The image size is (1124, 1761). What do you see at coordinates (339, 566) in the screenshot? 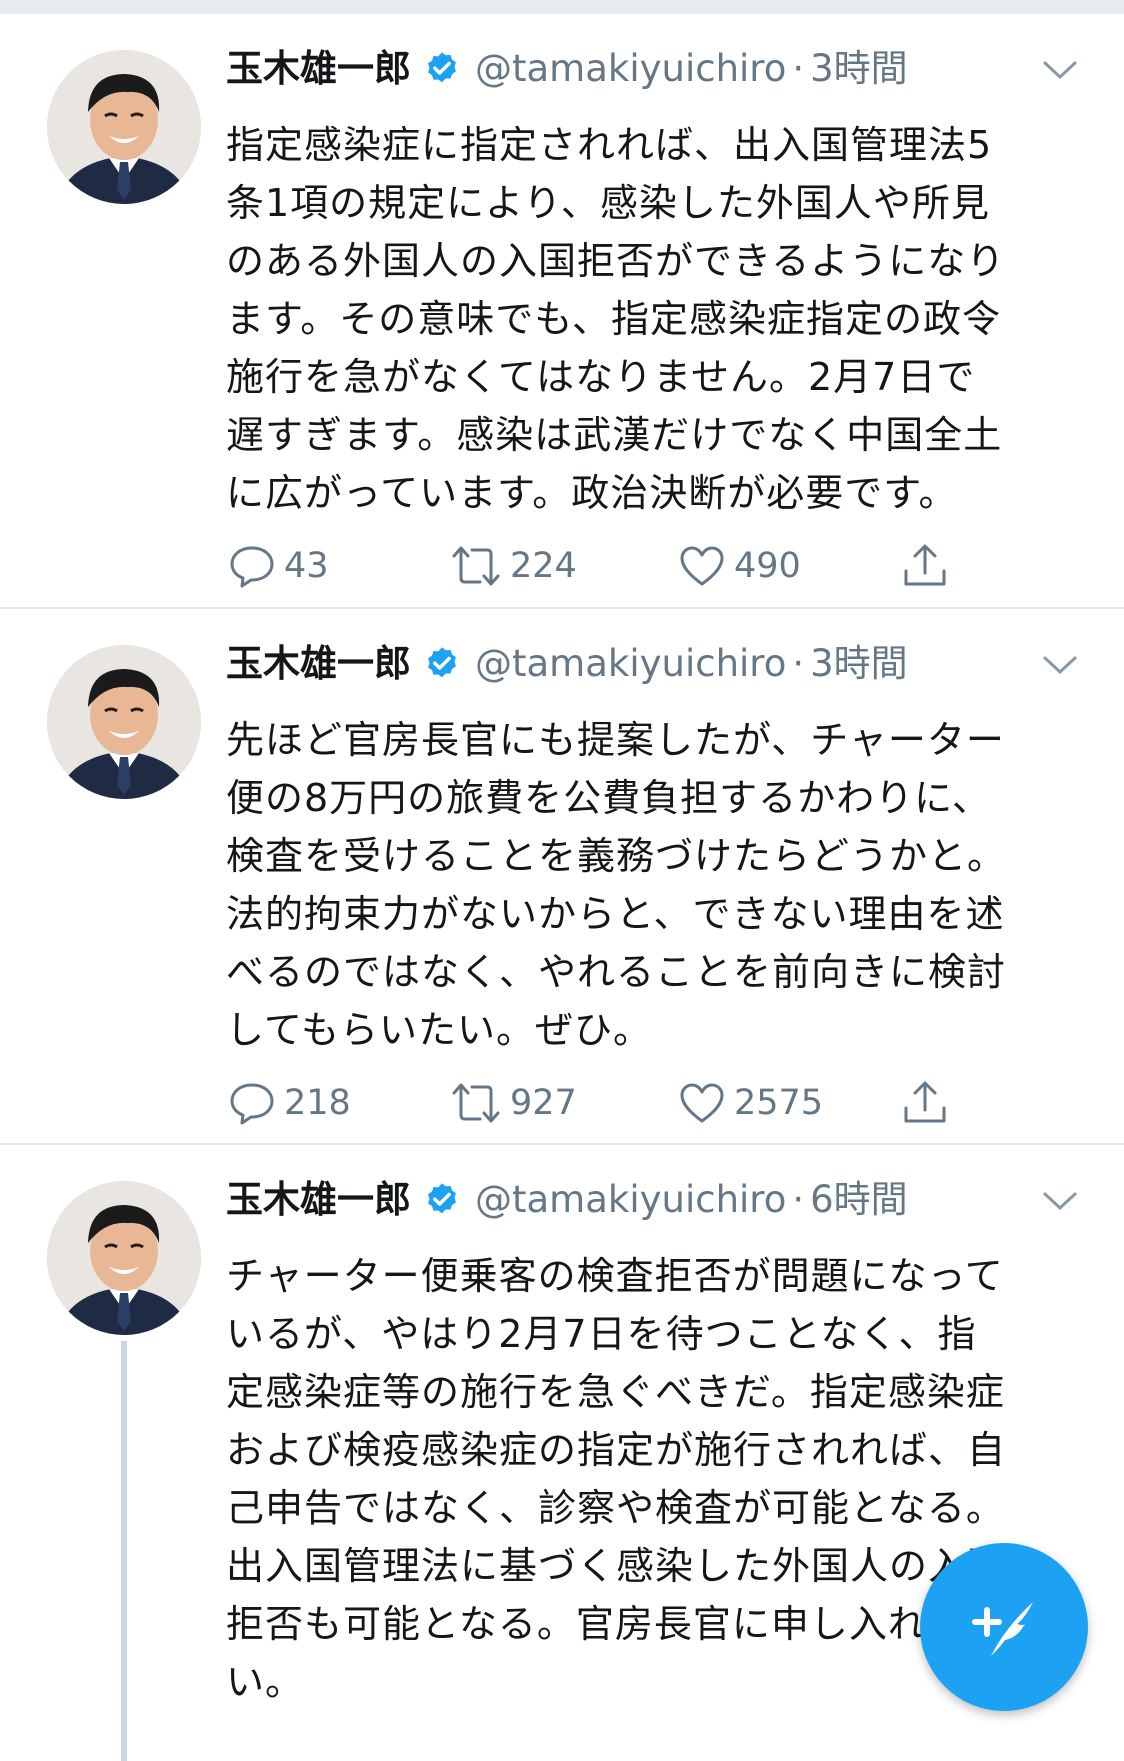
I see `reply-button: 43` at bounding box center [339, 566].